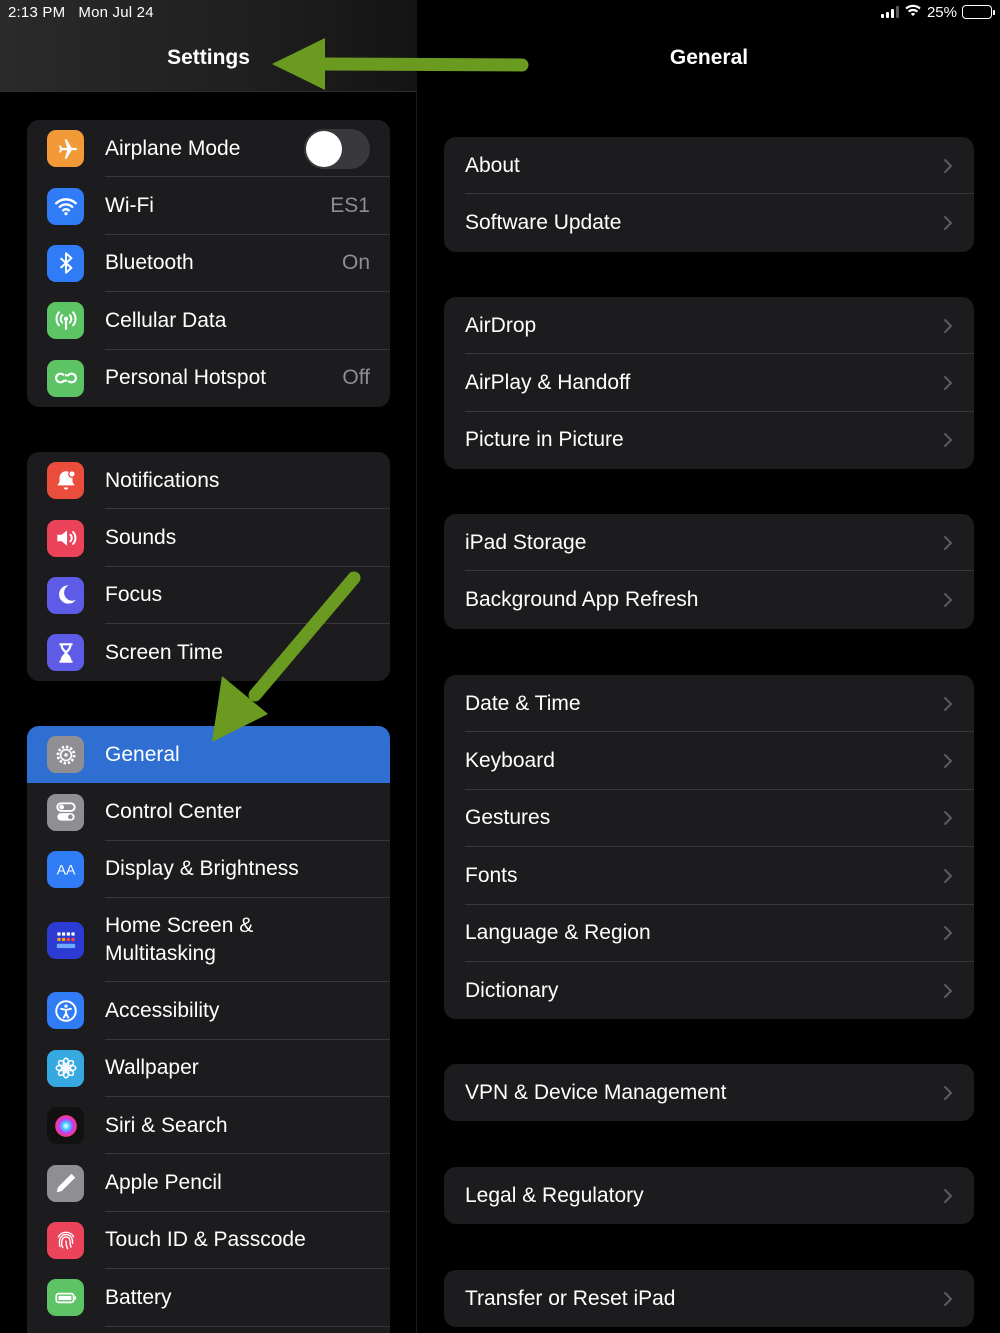  I want to click on sidebar-item-accessibility: Accessibility, so click(208, 1011).